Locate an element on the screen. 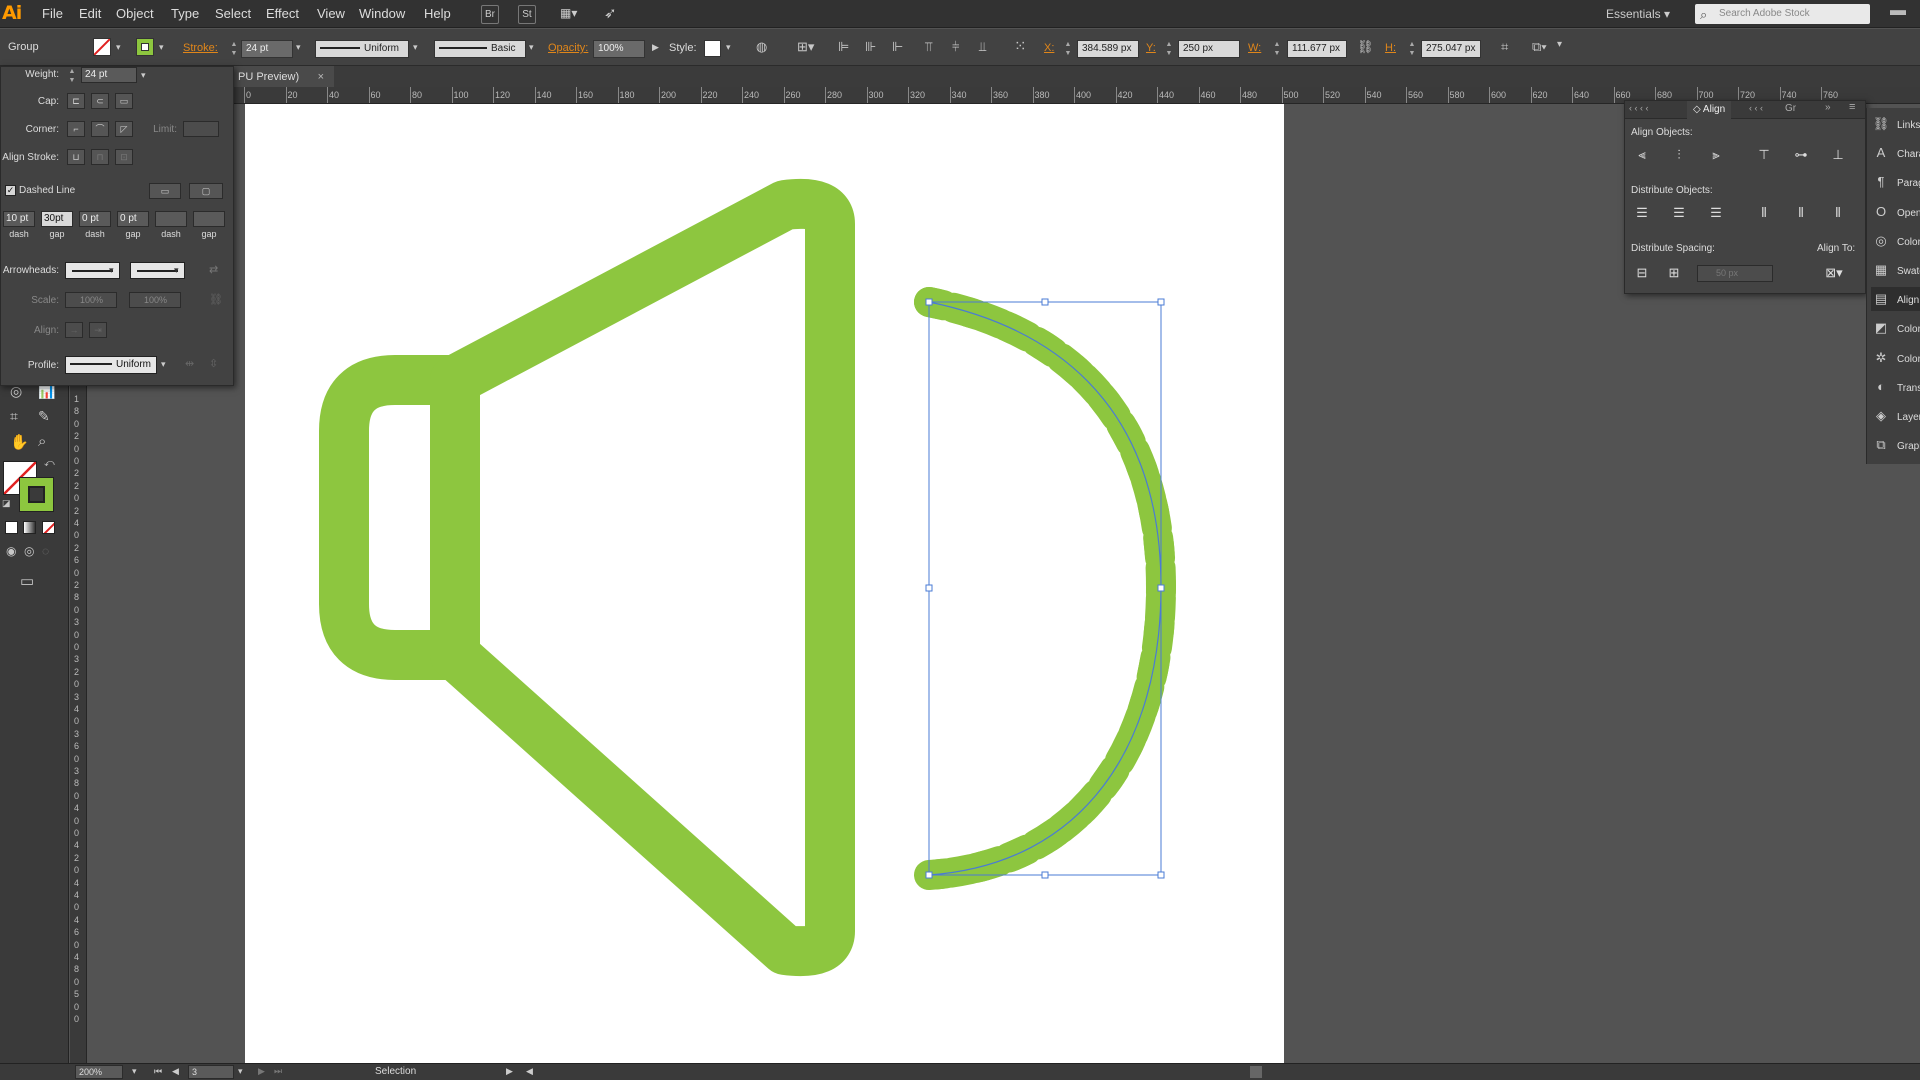  vertical-align-bottom-icon: ⊥ is located at coordinates (1838, 155).